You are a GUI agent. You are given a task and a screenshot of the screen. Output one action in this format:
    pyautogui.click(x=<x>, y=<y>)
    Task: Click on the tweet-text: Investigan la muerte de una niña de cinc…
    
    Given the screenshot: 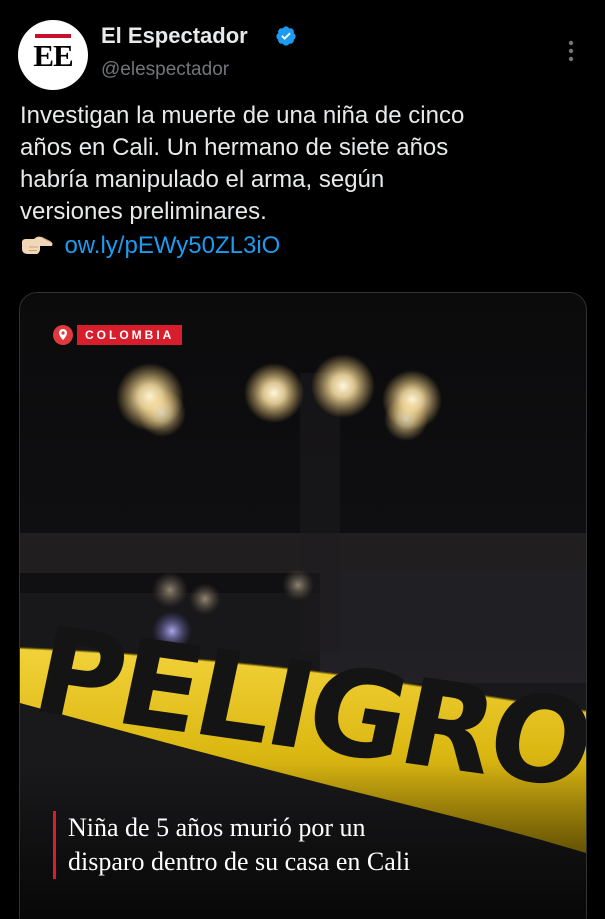 What is the action you would take?
    pyautogui.click(x=305, y=164)
    